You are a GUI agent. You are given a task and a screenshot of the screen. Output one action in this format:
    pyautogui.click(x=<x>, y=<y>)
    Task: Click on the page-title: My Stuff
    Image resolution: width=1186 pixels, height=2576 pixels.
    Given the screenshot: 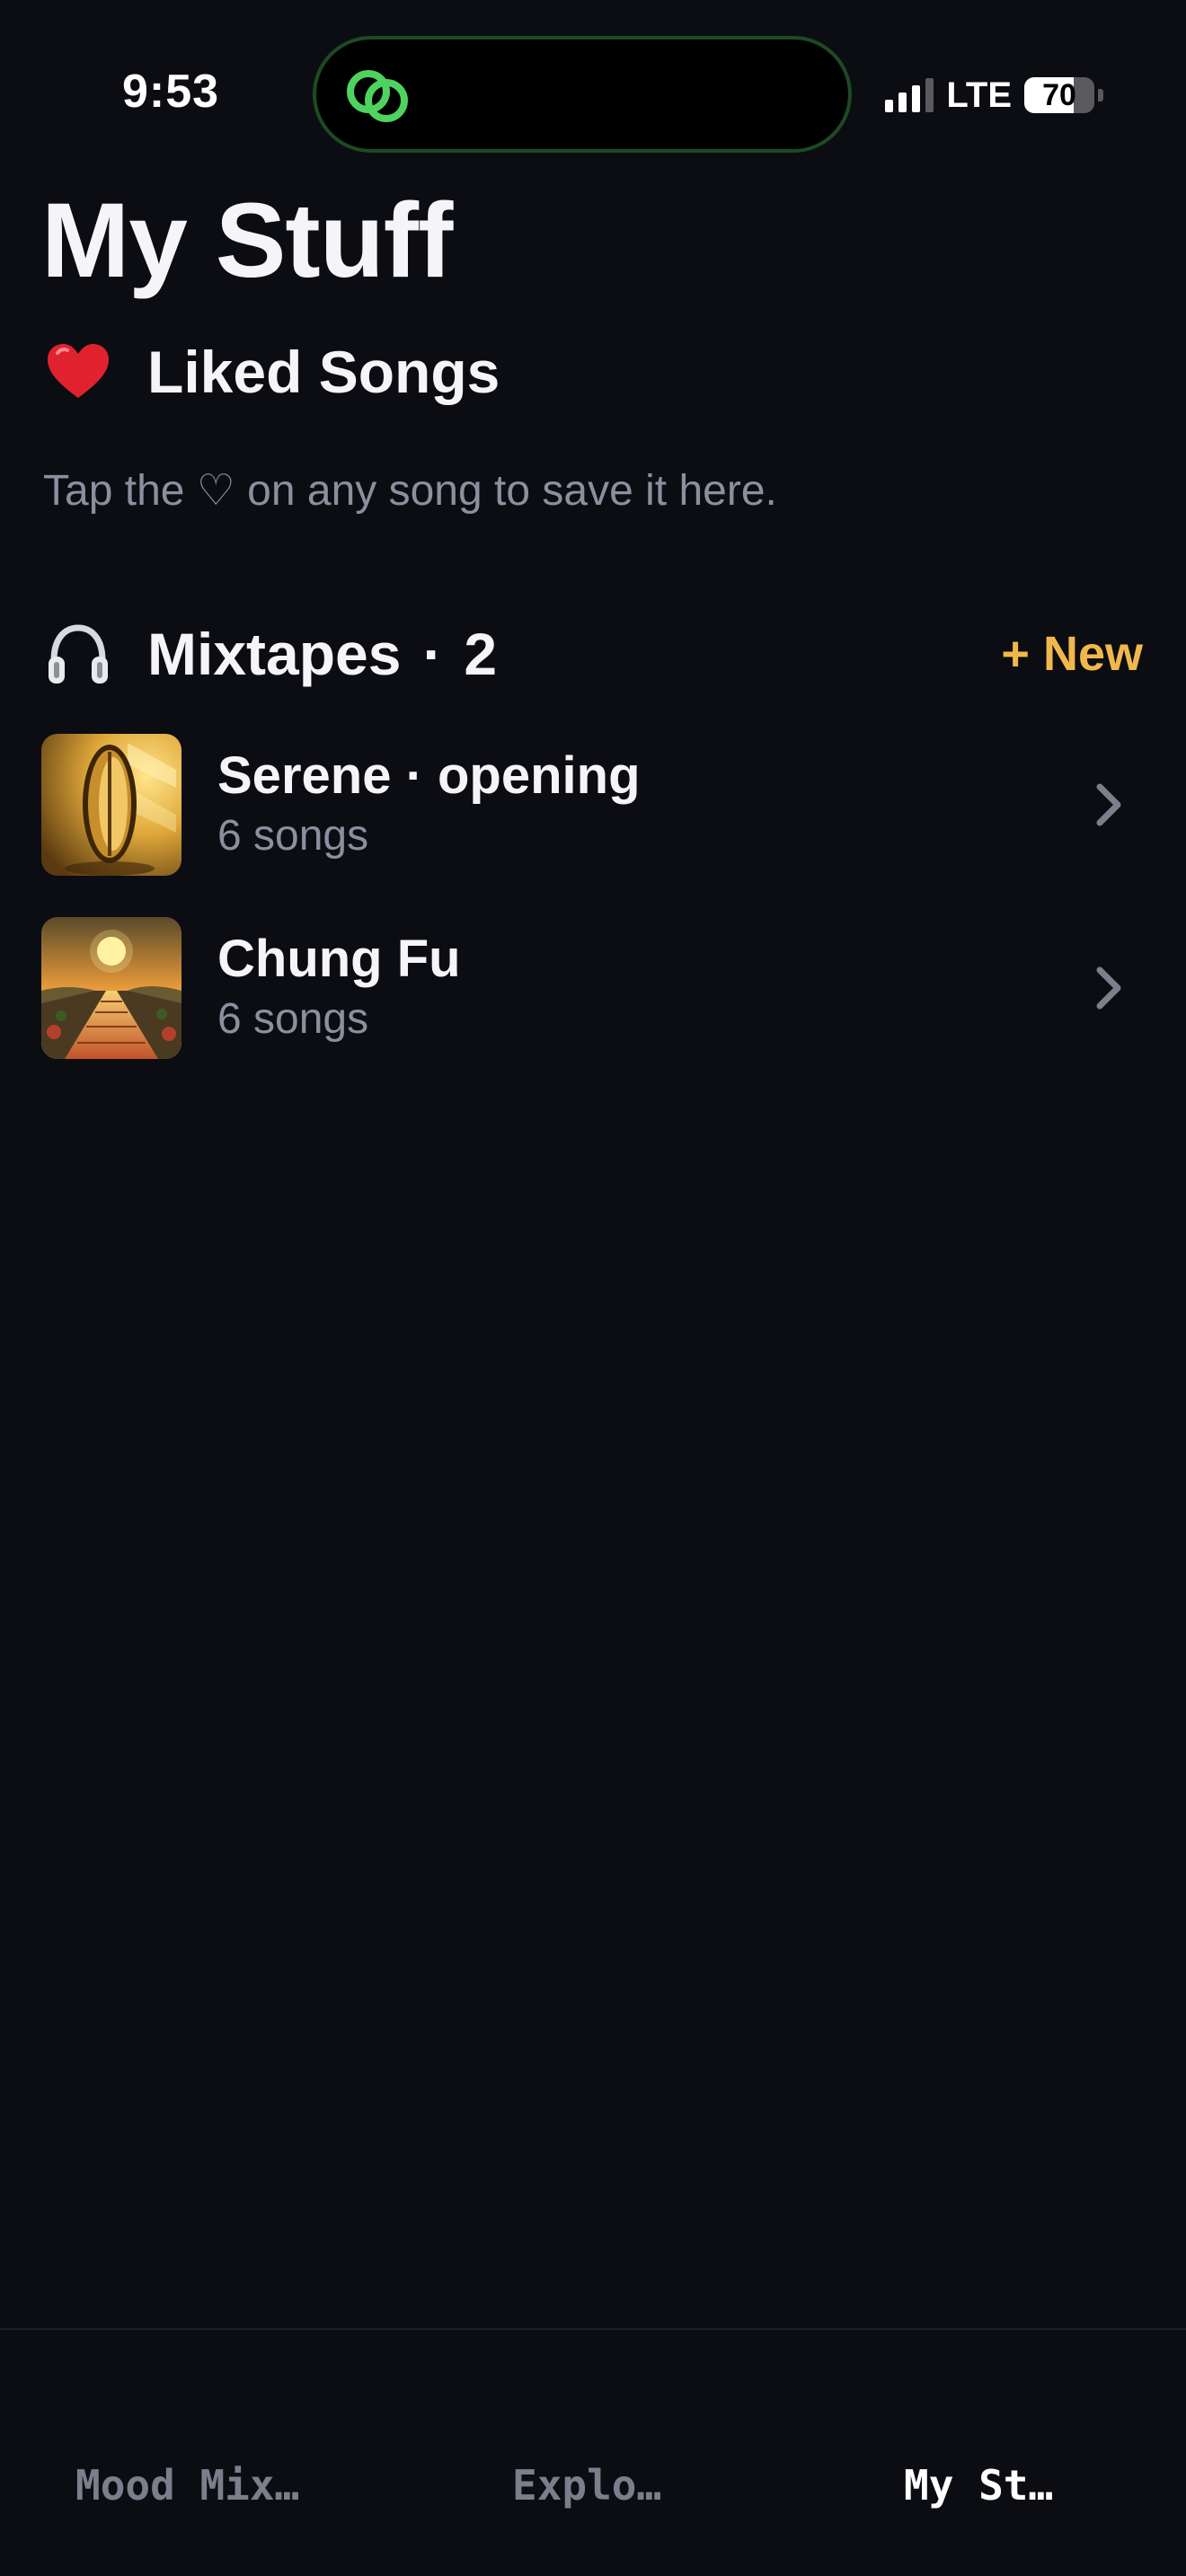 What is the action you would take?
    pyautogui.click(x=247, y=240)
    